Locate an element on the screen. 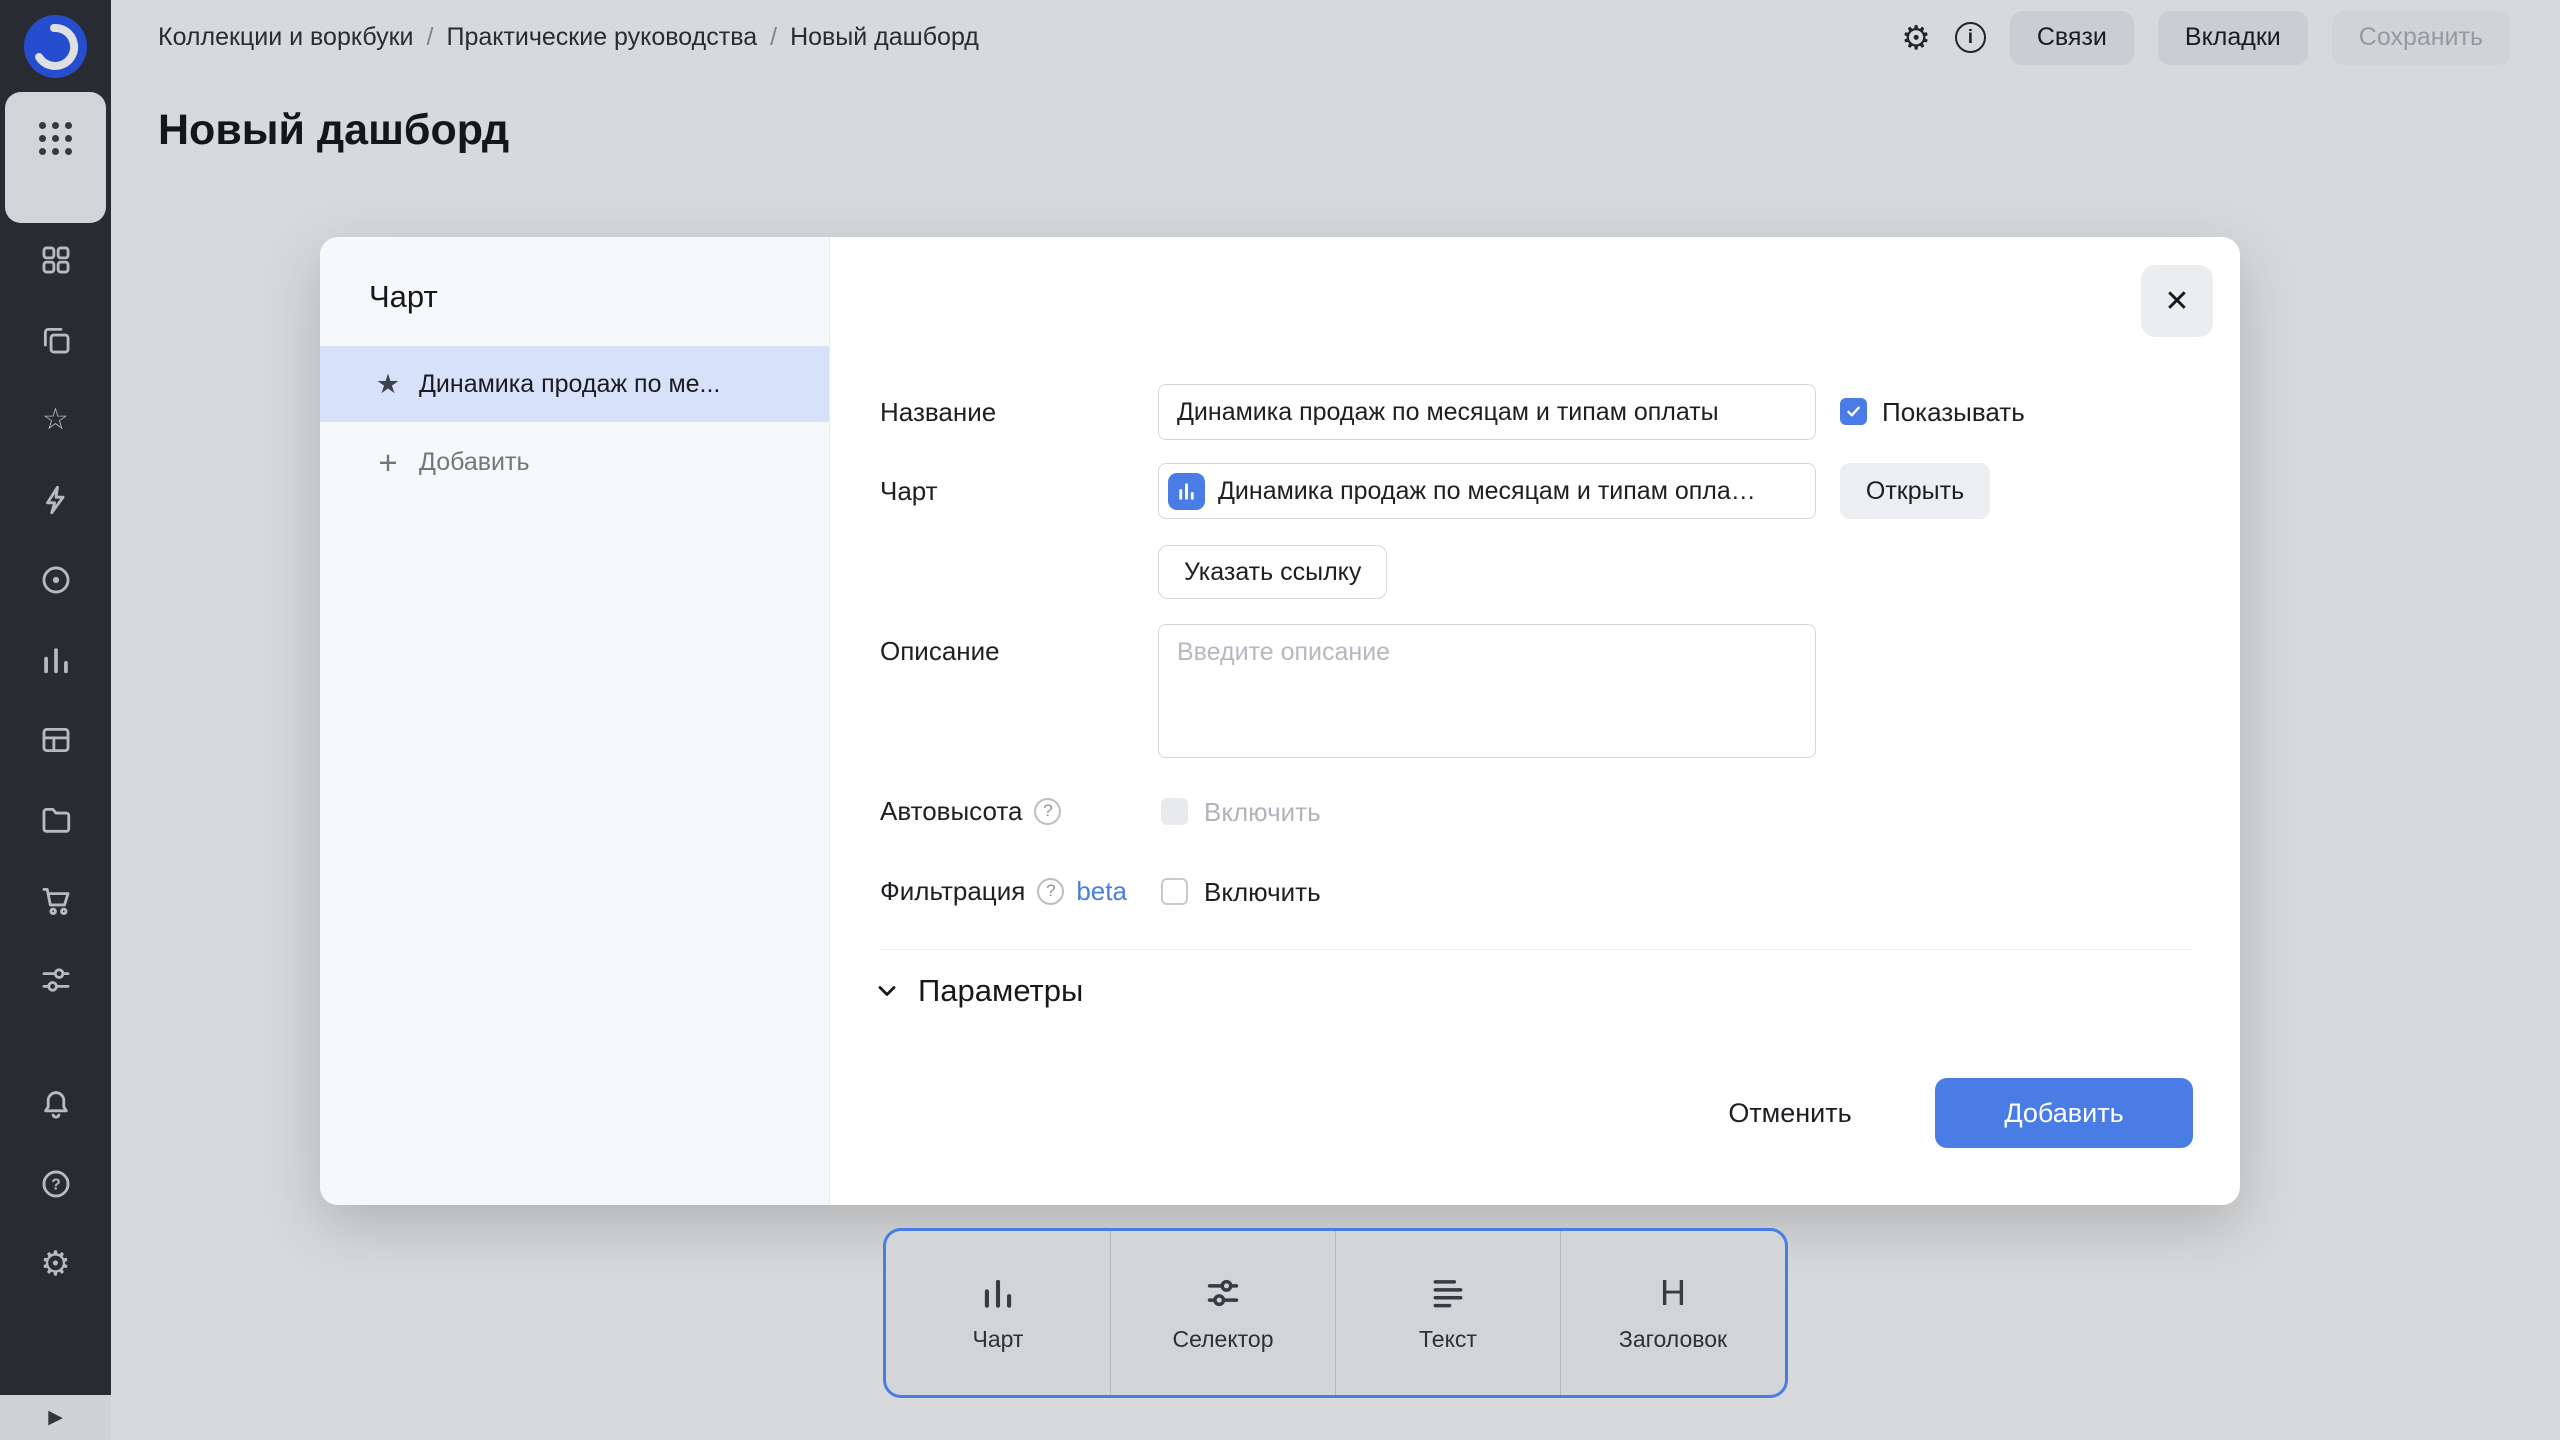  section-divider is located at coordinates (1536, 949).